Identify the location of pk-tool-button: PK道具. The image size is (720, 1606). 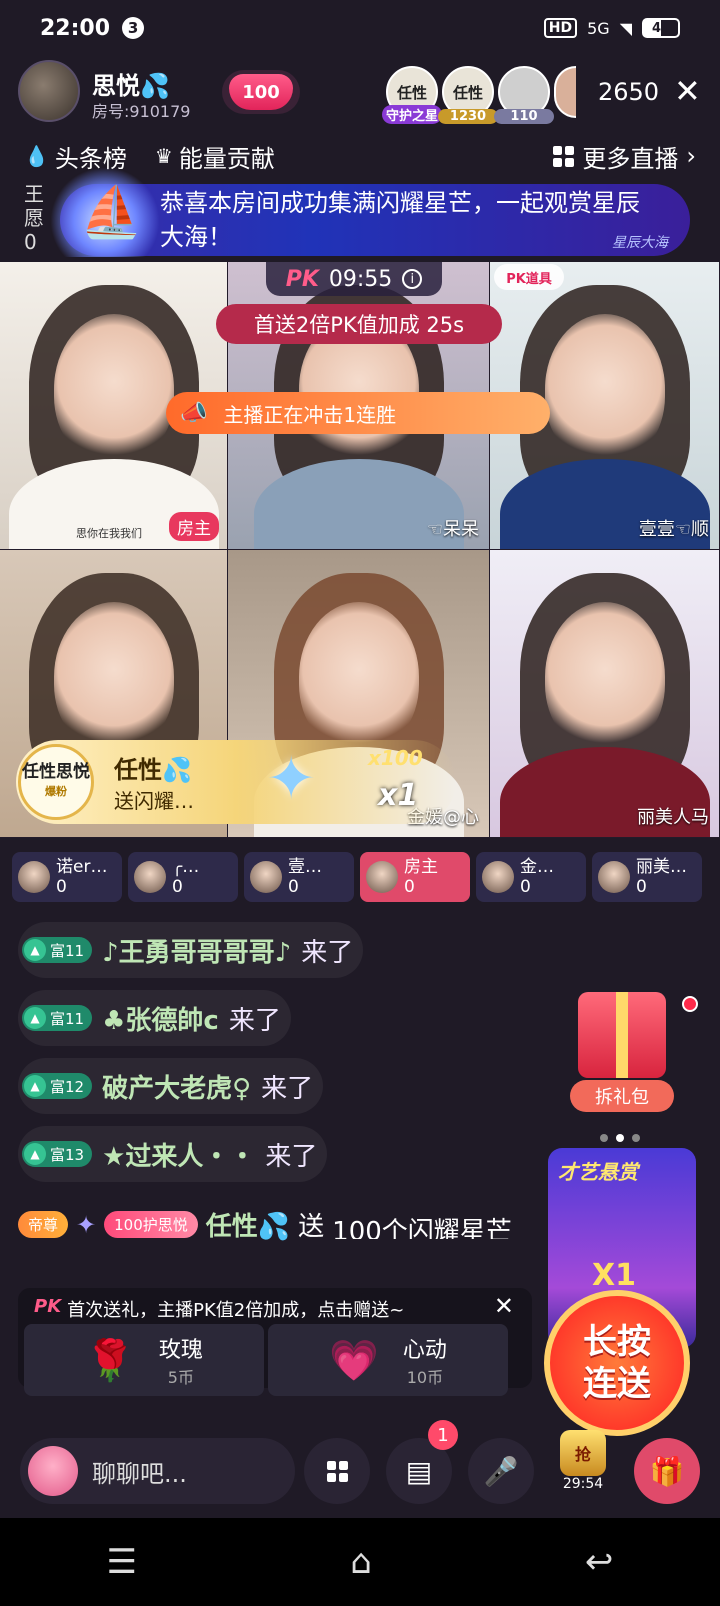
(529, 277).